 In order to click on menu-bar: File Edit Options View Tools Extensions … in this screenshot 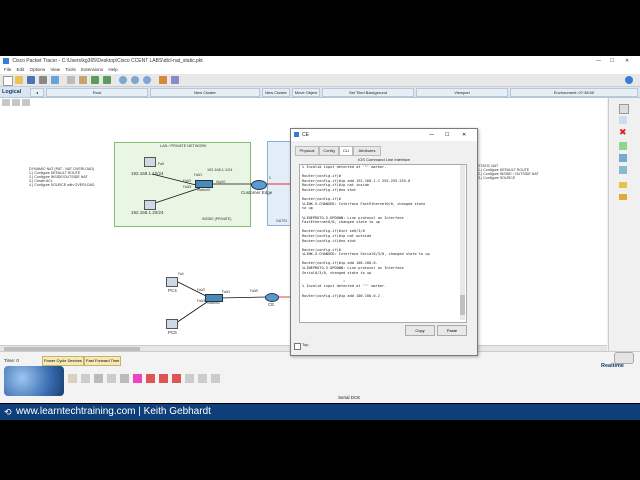, I will do `click(320, 70)`.